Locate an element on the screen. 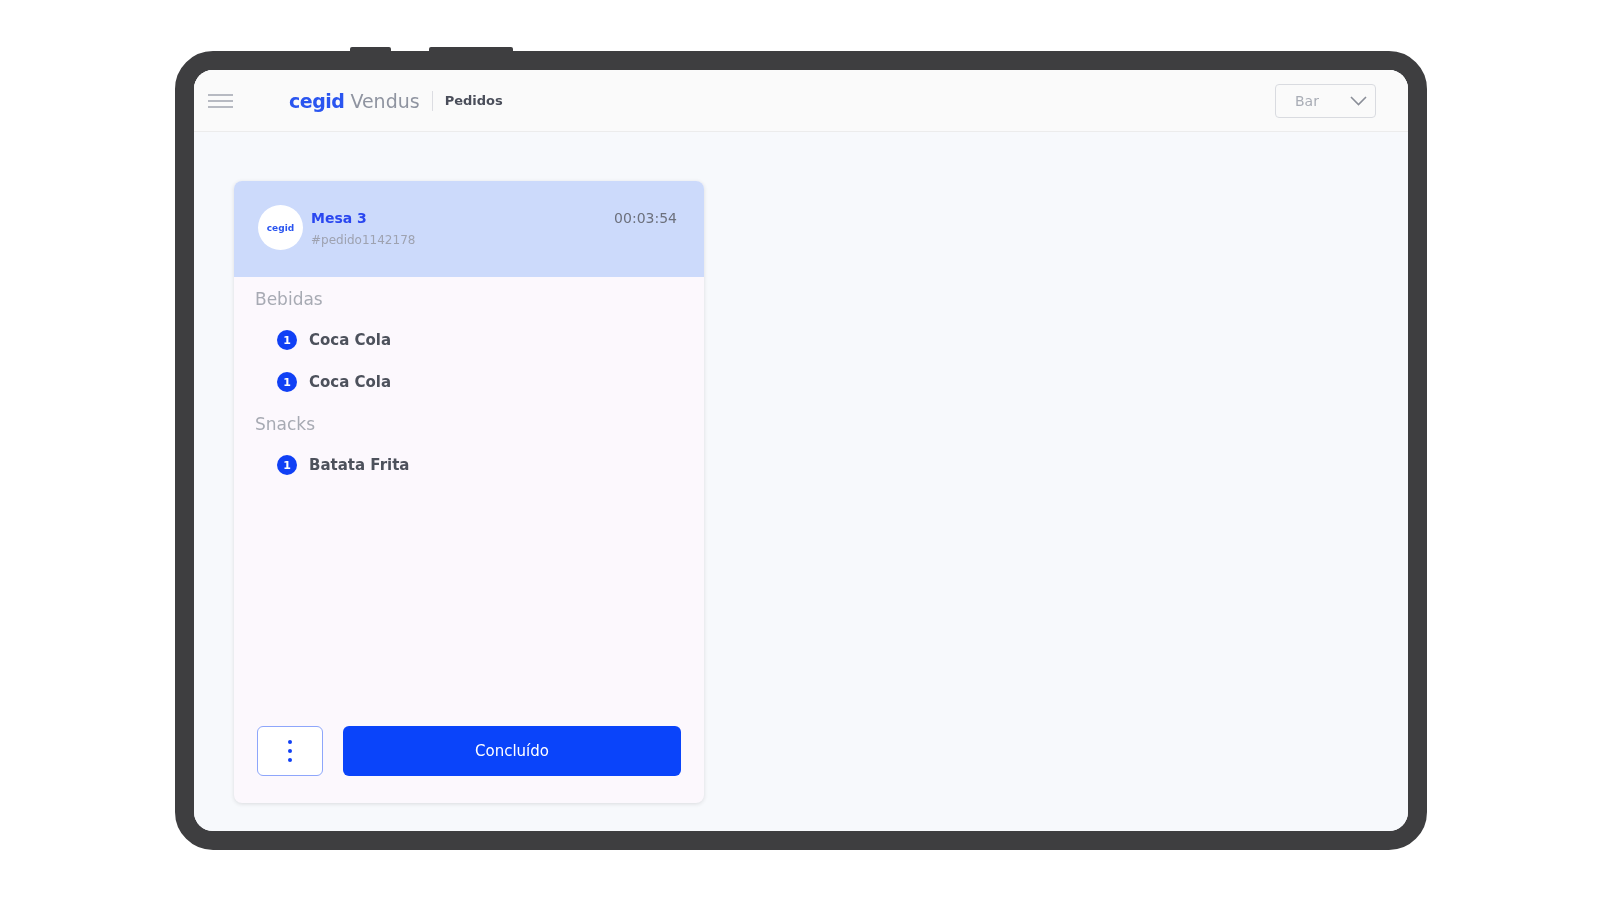 This screenshot has width=1600, height=900. item-name: Batata Frita is located at coordinates (359, 465).